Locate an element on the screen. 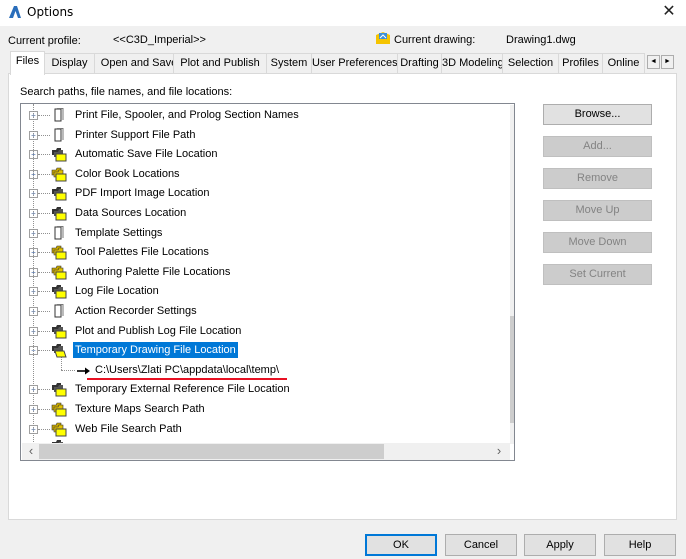 This screenshot has height=559, width=686. window-title: Options is located at coordinates (50, 12).